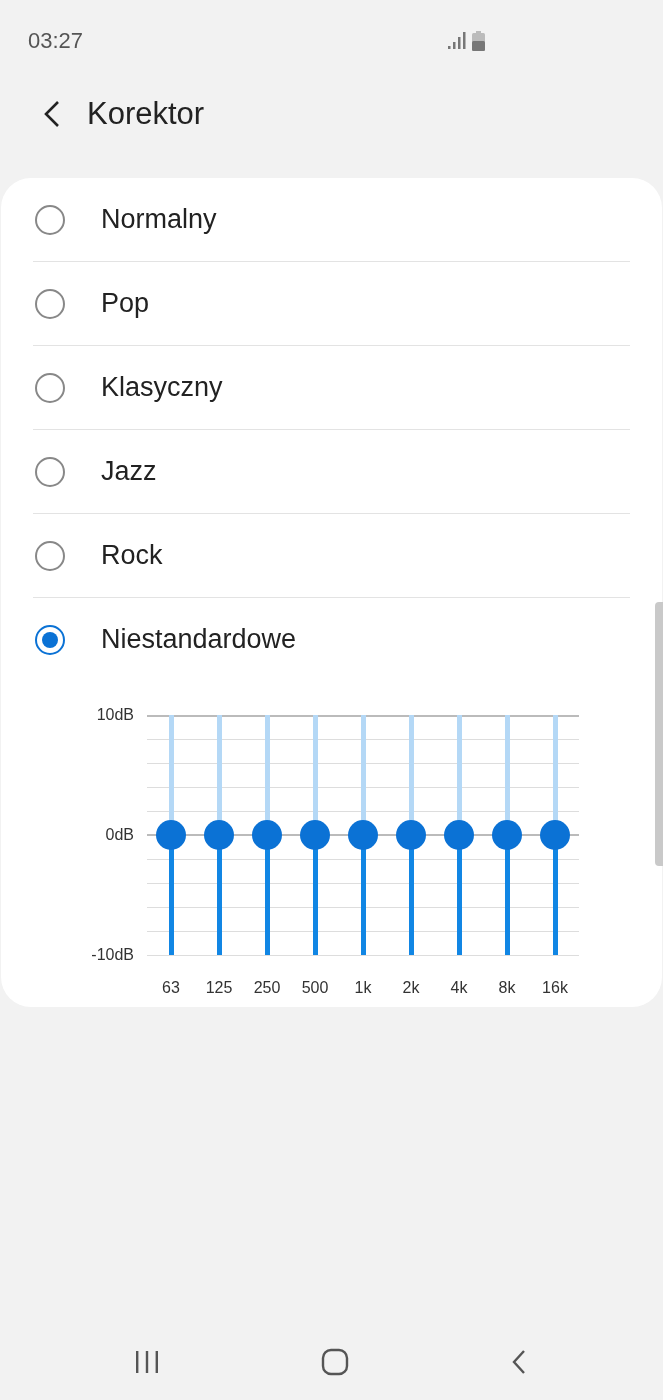 The width and height of the screenshot is (663, 1400). What do you see at coordinates (478, 41) in the screenshot?
I see `battery-icon` at bounding box center [478, 41].